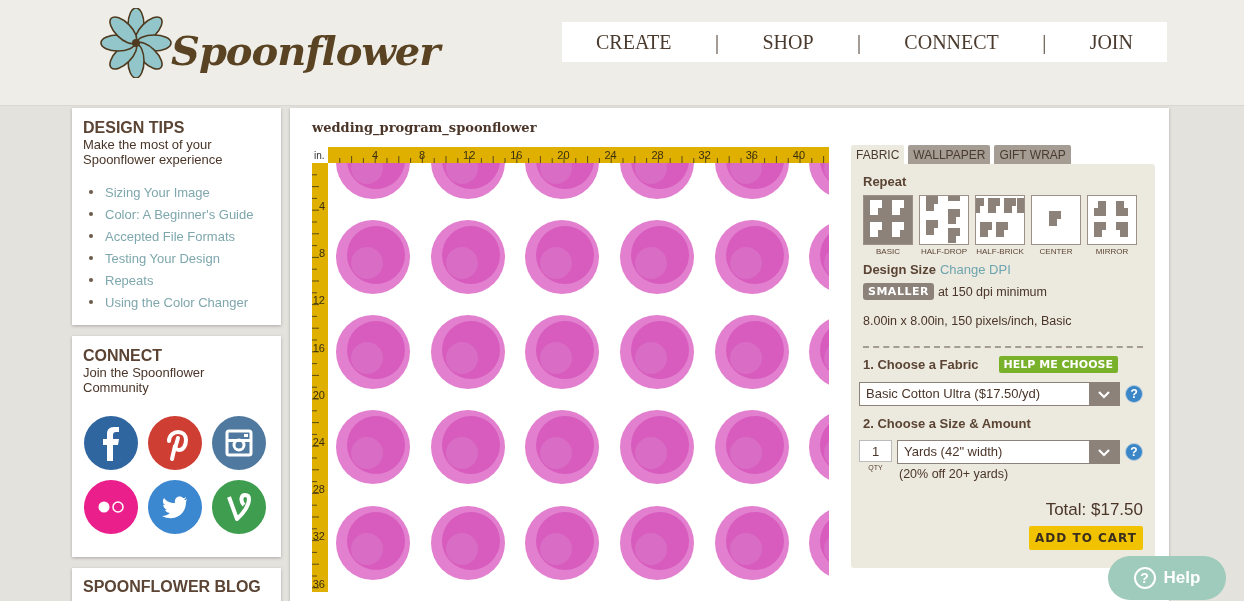 The height and width of the screenshot is (601, 1244). What do you see at coordinates (239, 507) in the screenshot?
I see `vine-icon` at bounding box center [239, 507].